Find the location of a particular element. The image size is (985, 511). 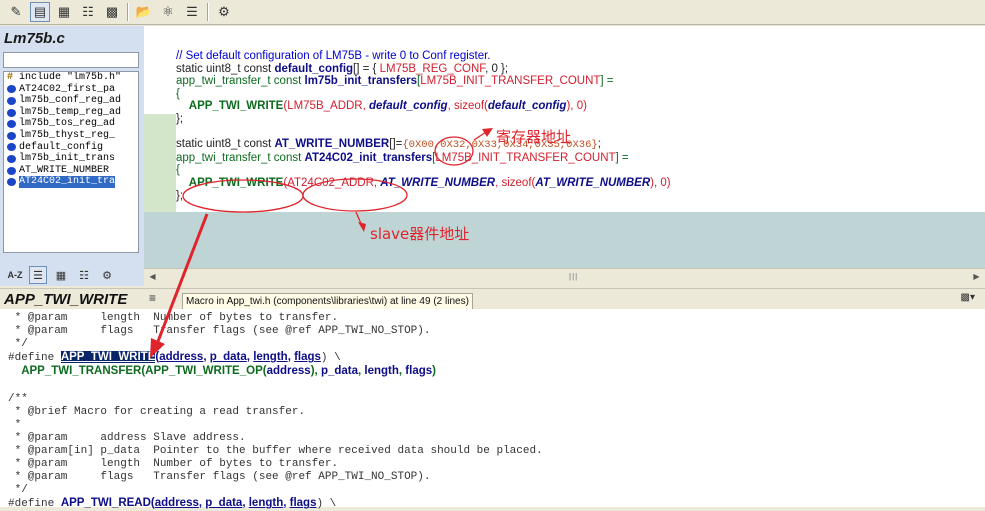

list-item: lm75b_conf_reg_ad is located at coordinates (71, 101).